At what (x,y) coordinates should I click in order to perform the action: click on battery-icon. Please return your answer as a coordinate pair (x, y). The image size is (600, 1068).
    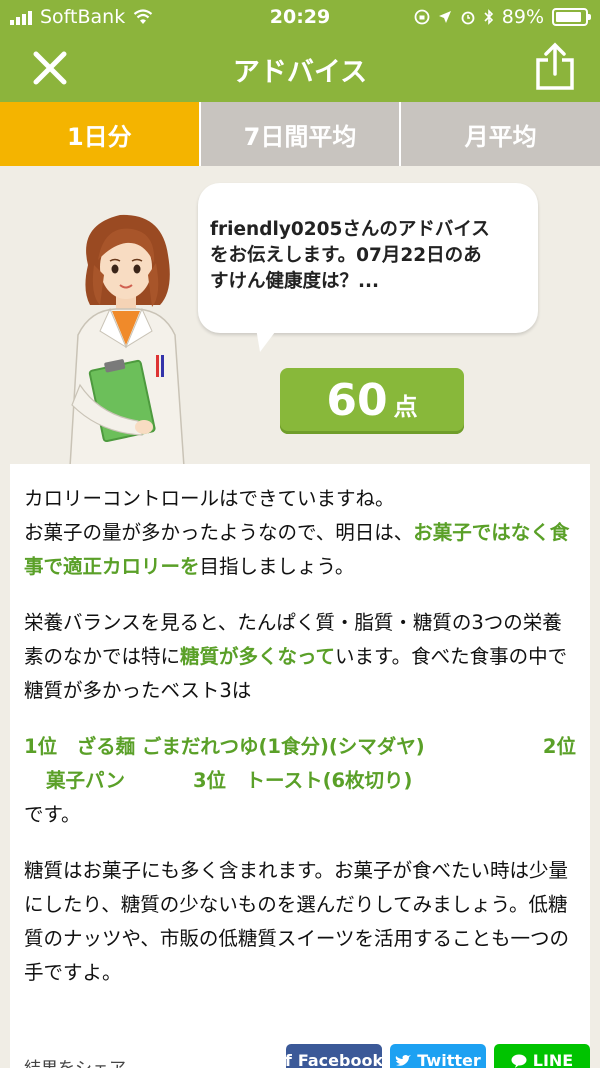
    Looking at the image, I should click on (571, 17).